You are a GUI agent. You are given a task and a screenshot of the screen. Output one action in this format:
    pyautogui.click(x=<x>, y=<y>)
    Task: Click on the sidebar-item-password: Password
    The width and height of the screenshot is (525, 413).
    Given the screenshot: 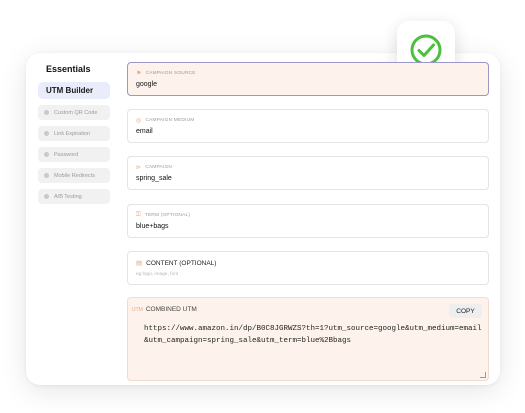 What is the action you would take?
    pyautogui.click(x=74, y=154)
    